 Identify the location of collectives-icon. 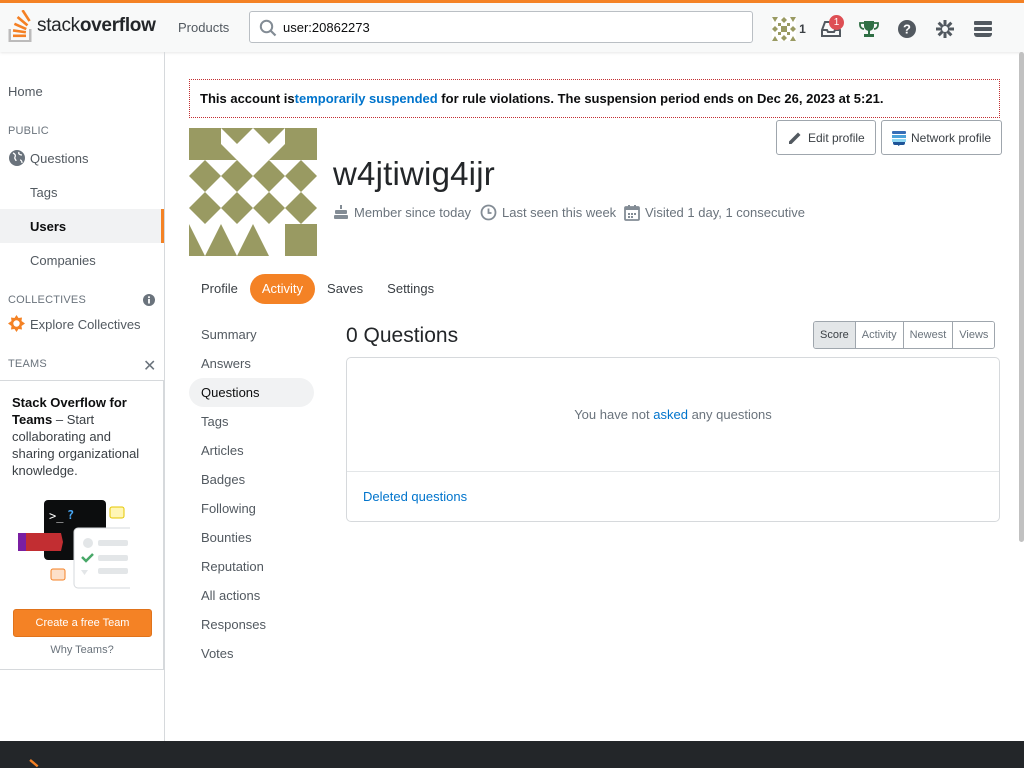
(16, 323).